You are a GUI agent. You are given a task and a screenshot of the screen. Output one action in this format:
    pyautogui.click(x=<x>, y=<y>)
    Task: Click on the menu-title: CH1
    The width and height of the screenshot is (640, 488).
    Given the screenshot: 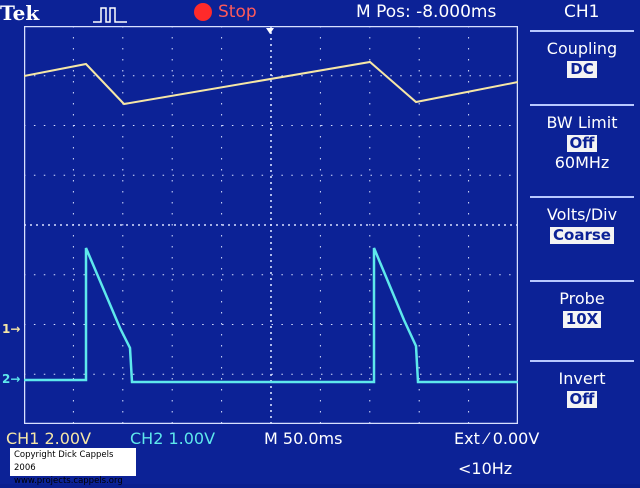 What is the action you would take?
    pyautogui.click(x=582, y=12)
    